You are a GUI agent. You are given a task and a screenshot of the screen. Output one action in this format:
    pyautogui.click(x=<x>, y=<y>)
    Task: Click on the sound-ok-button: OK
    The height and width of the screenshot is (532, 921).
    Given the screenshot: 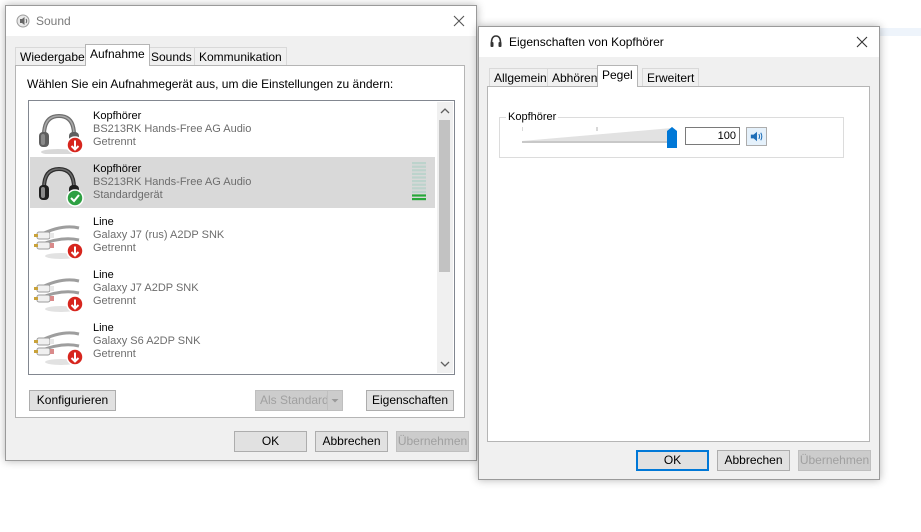 What is the action you would take?
    pyautogui.click(x=270, y=441)
    